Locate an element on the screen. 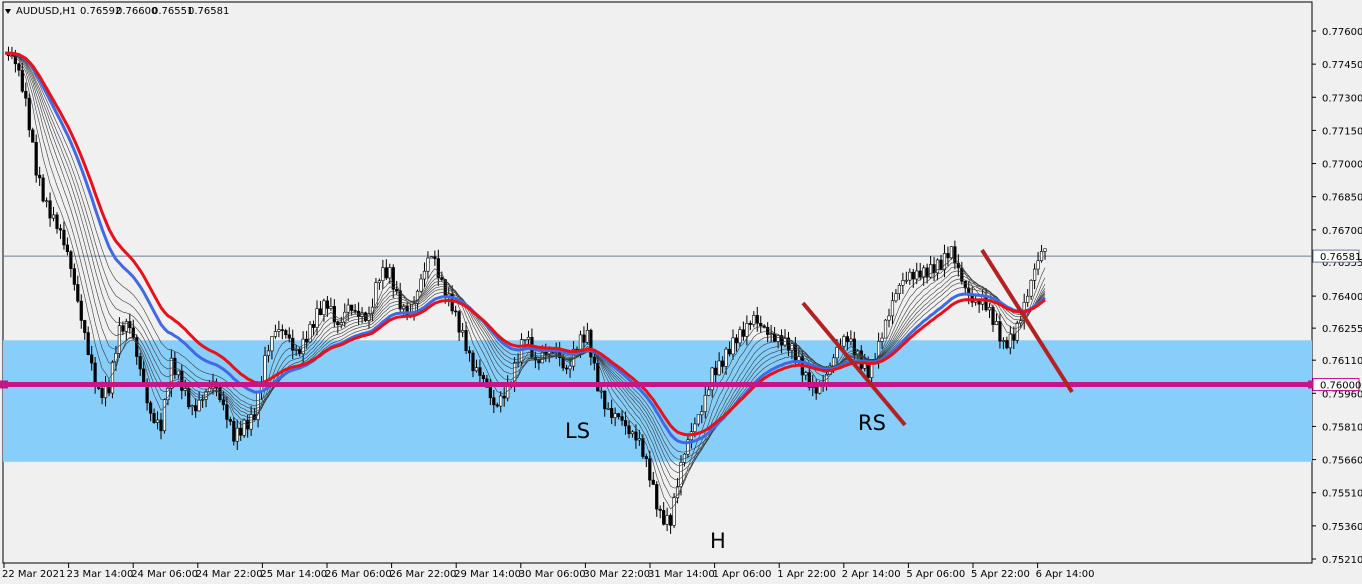 This screenshot has height=584, width=1362. time-tick-label: 31 Mar 14:00 is located at coordinates (681, 574).